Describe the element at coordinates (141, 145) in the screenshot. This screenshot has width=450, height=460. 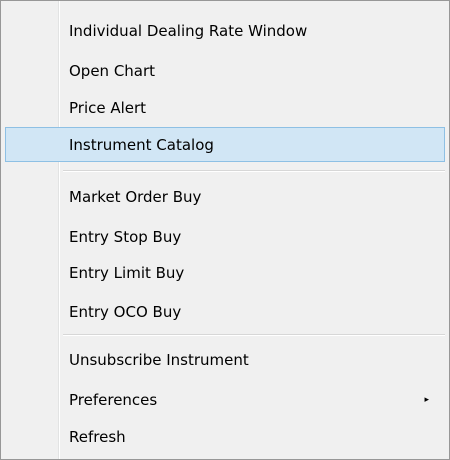
I see `menu-item-label: Instrument Catalog` at that location.